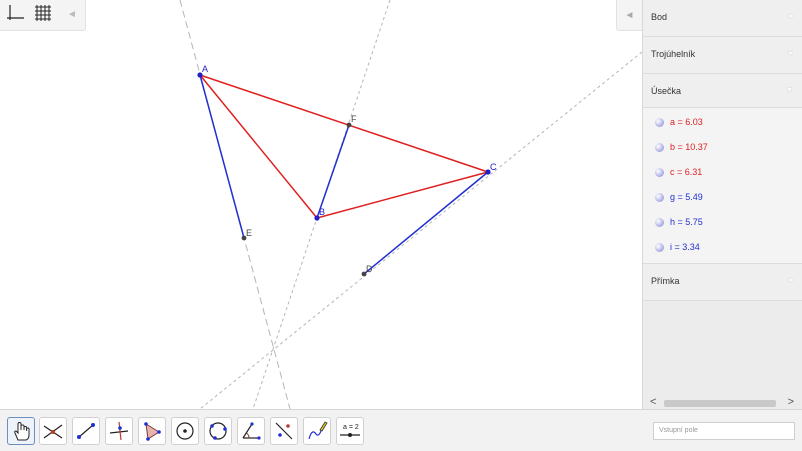 The image size is (802, 451). I want to click on tool-reflect, so click(284, 431).